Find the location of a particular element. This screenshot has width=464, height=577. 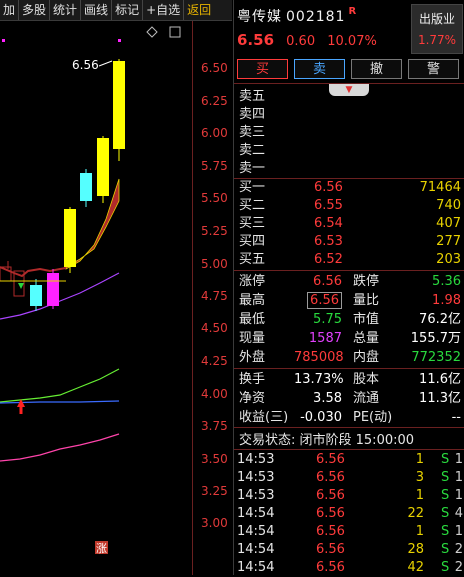

bid-label: 买五 is located at coordinates (252, 259).